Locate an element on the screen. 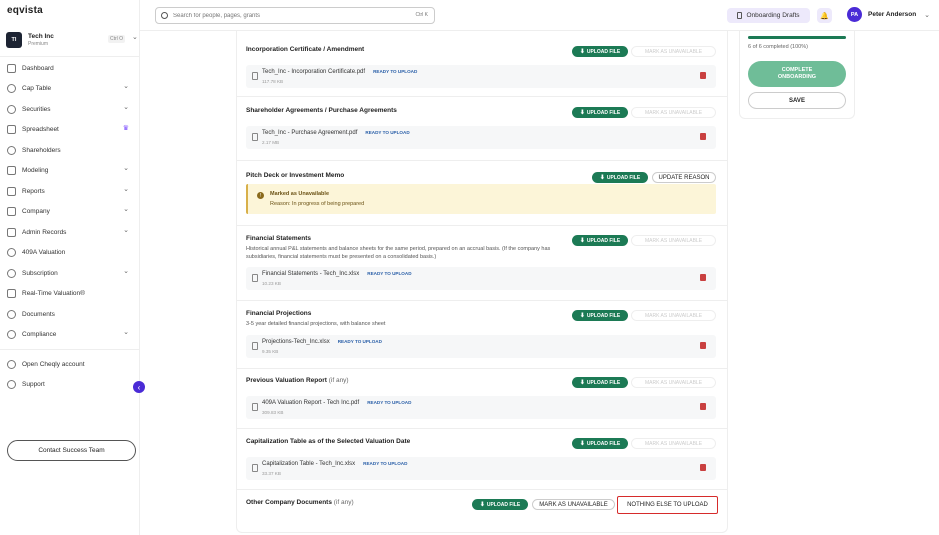 The image size is (939, 535). sidebar-item-securities: Securities ⌄ is located at coordinates (69, 109).